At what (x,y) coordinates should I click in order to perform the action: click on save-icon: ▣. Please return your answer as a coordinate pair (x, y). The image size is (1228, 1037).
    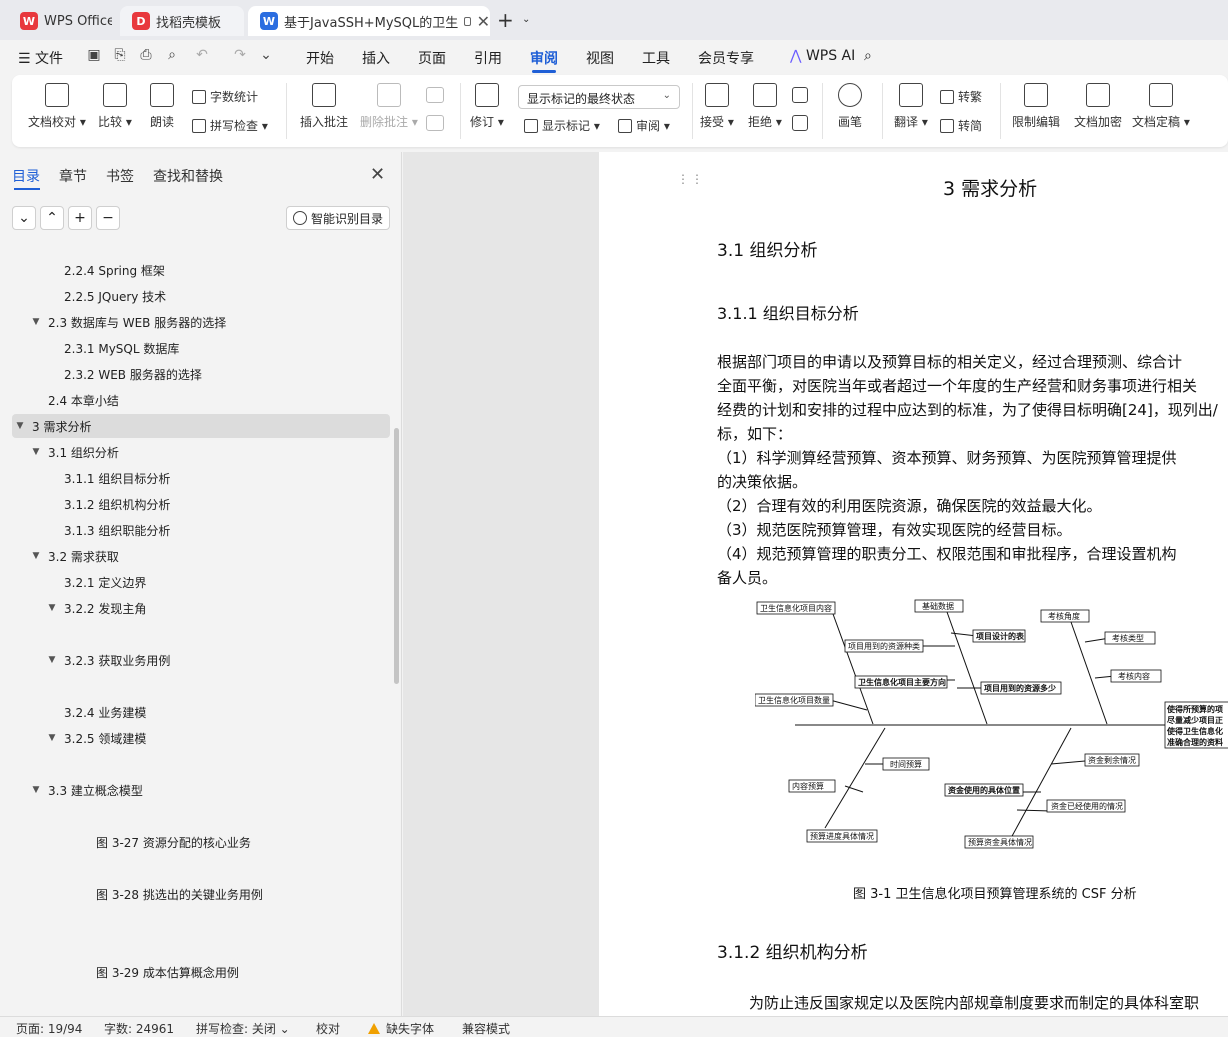
    Looking at the image, I should click on (94, 55).